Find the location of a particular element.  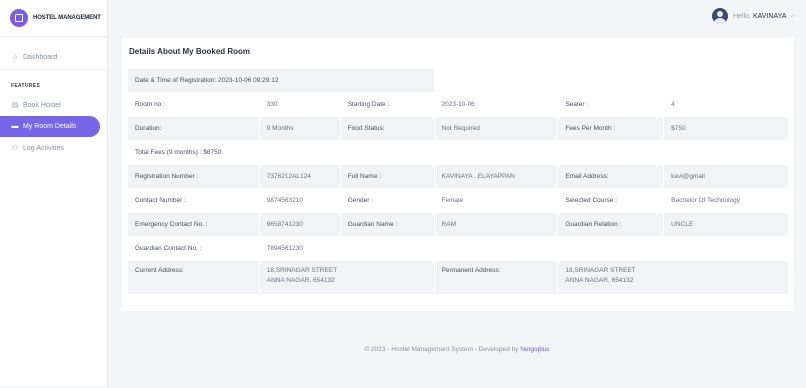

topbar: Hello, KAVINAYA ⌵ is located at coordinates (457, 16).